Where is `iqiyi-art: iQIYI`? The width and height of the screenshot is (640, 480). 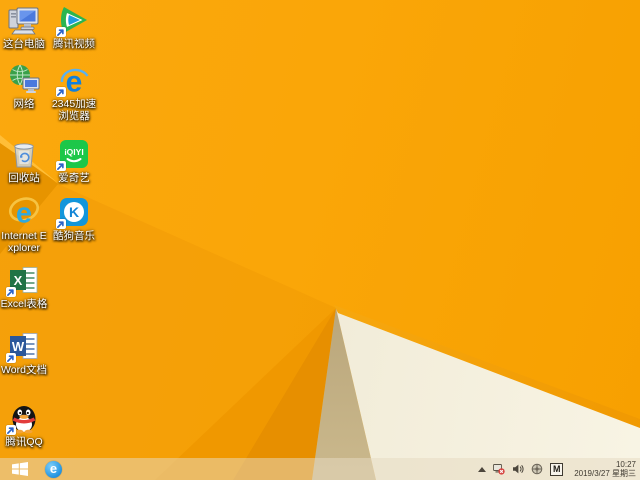 iqiyi-art: iQIYI is located at coordinates (73, 154).